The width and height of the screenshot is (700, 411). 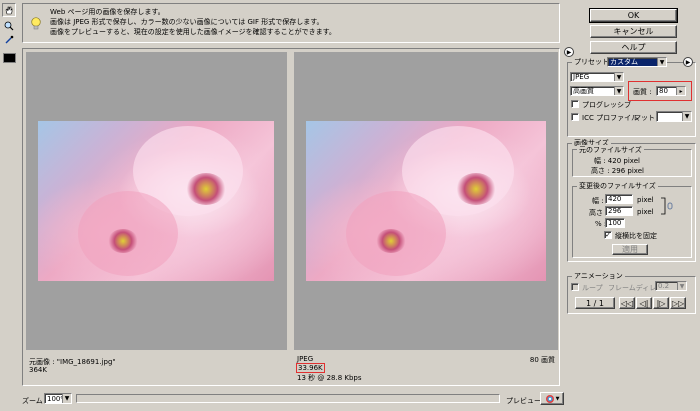 I want to click on zoom-tool, so click(x=9, y=26).